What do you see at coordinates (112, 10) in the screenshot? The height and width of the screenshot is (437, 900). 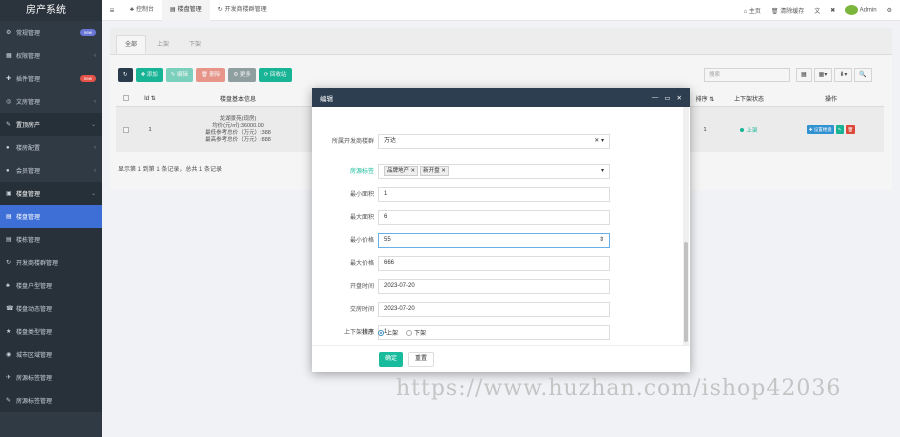 I see `hamburger-icon: ≡` at bounding box center [112, 10].